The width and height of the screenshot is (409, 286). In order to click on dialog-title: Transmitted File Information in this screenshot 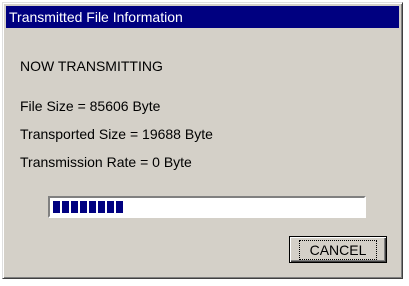, I will do `click(202, 17)`.